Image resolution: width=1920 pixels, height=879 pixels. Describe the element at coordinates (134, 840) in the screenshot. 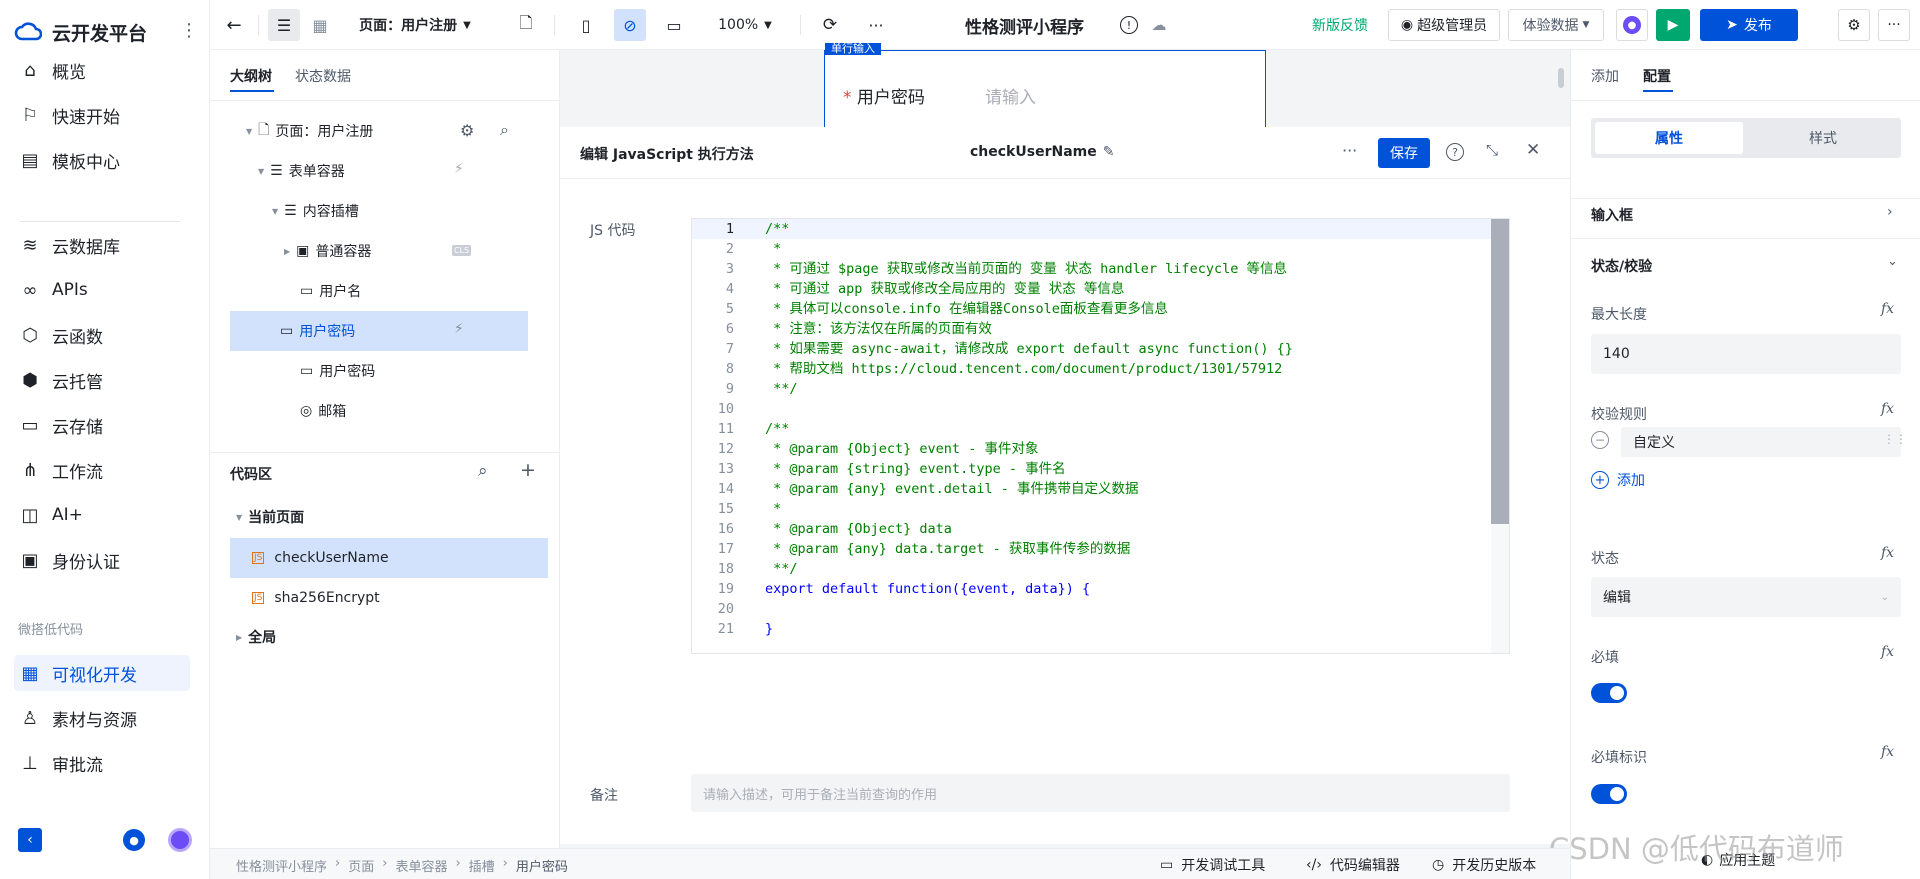

I see `user-avatar-icon: ●` at that location.